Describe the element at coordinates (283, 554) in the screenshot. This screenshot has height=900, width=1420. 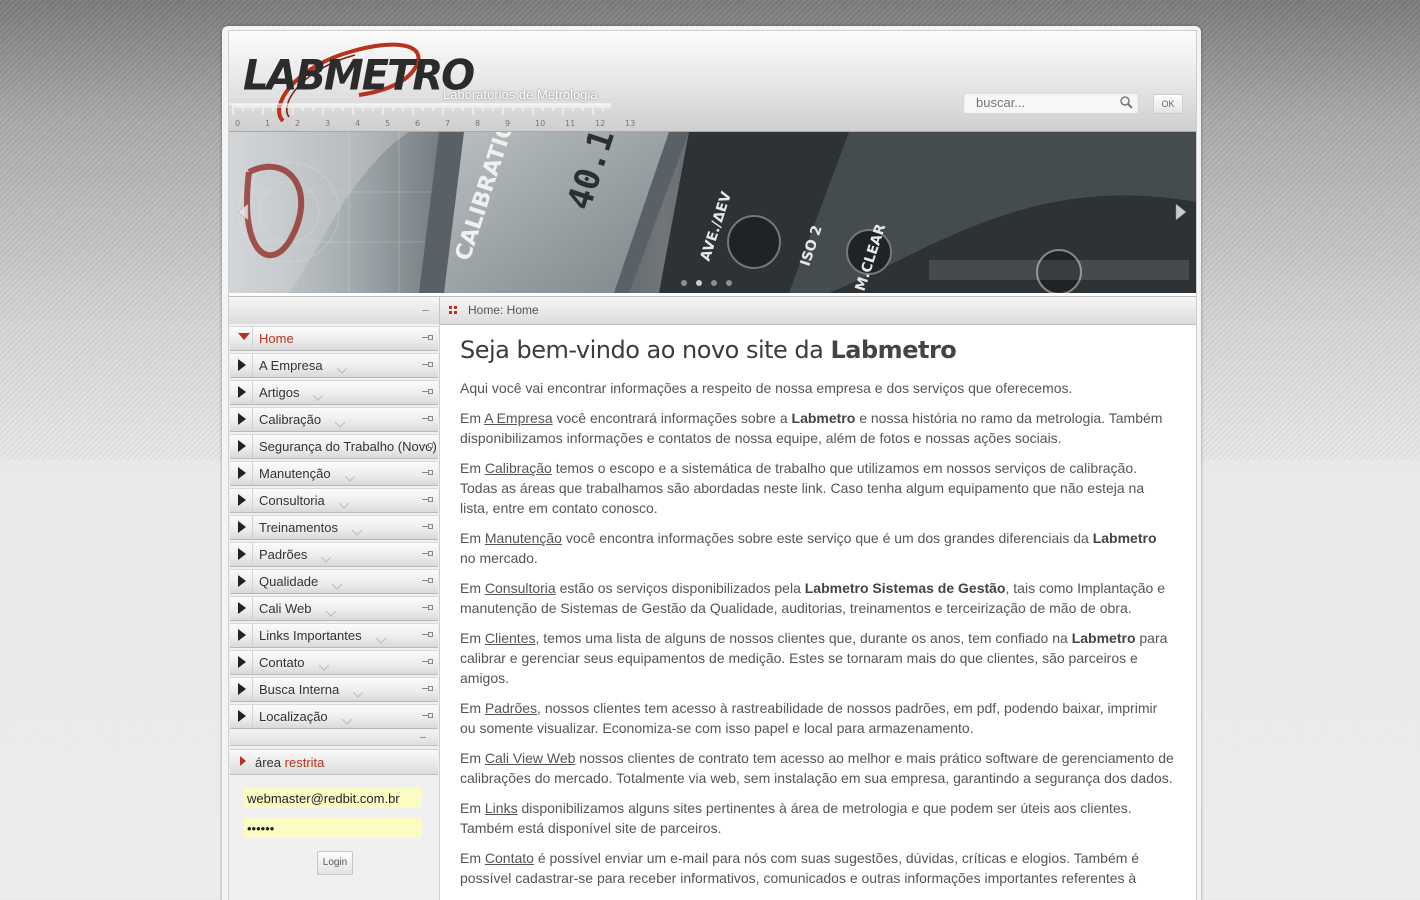
I see `sidebar-item-label: Padrões` at that location.